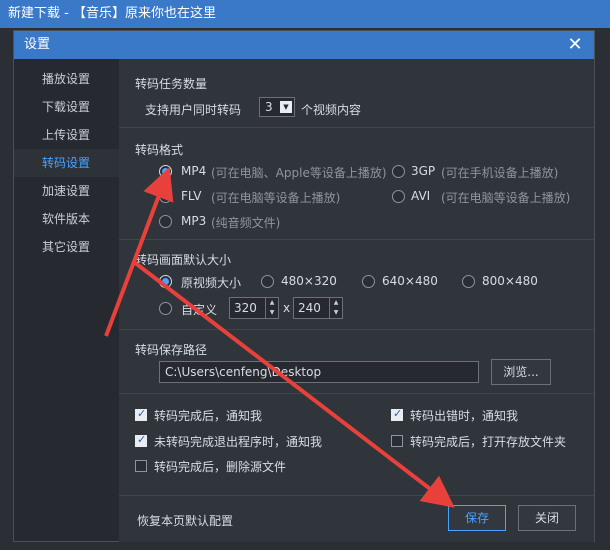  I want to click on flv-desc: (可在电脑等设备上播放), so click(276, 198).